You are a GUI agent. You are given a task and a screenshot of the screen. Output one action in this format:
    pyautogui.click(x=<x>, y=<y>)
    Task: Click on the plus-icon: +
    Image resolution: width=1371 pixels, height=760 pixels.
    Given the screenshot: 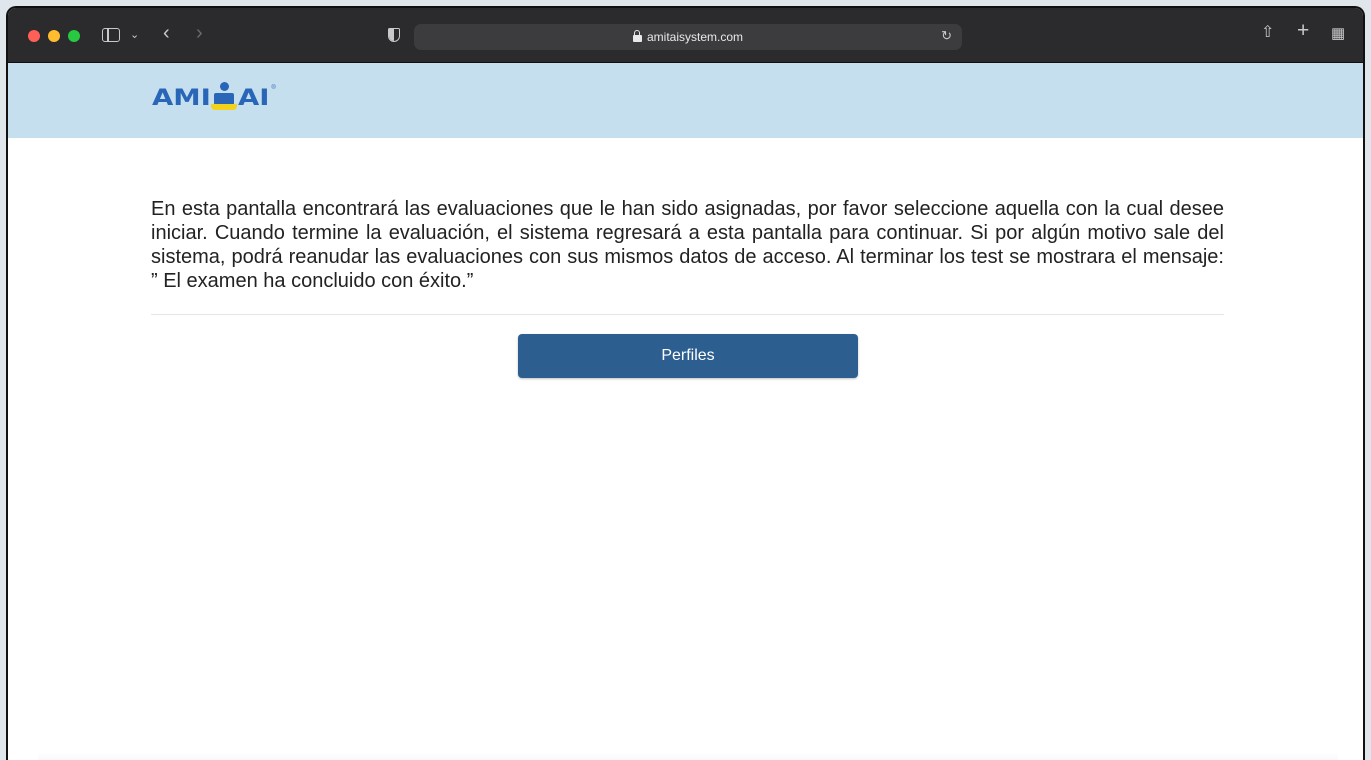 What is the action you would take?
    pyautogui.click(x=1303, y=30)
    